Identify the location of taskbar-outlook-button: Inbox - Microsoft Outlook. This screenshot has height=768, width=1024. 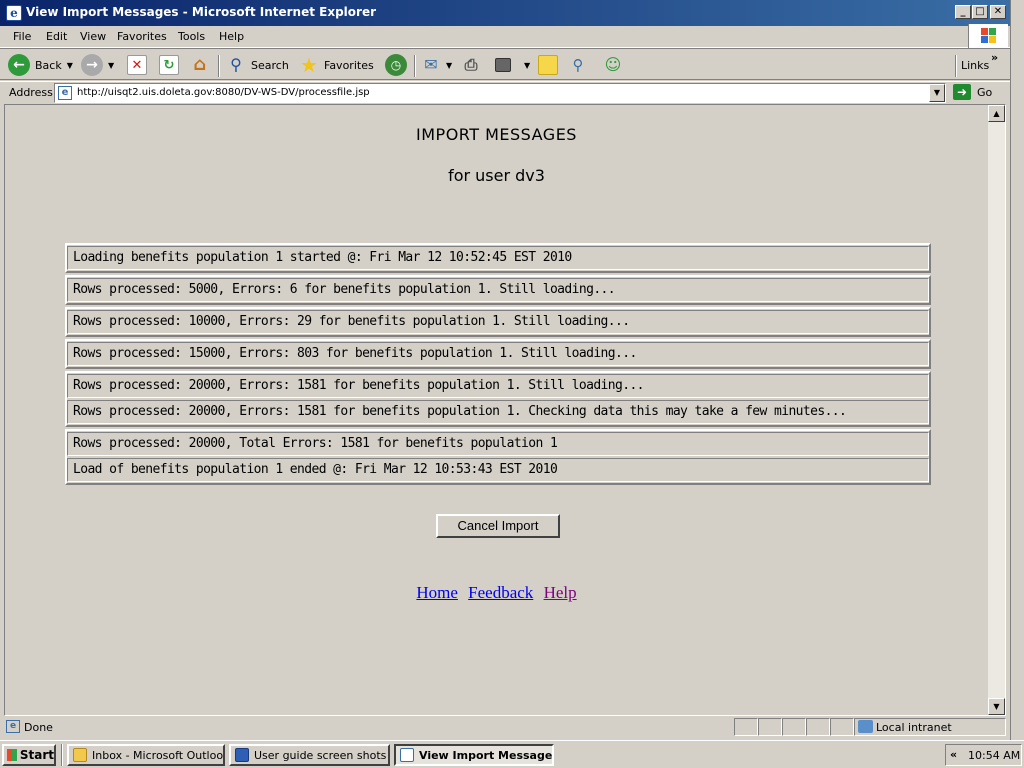
(146, 755).